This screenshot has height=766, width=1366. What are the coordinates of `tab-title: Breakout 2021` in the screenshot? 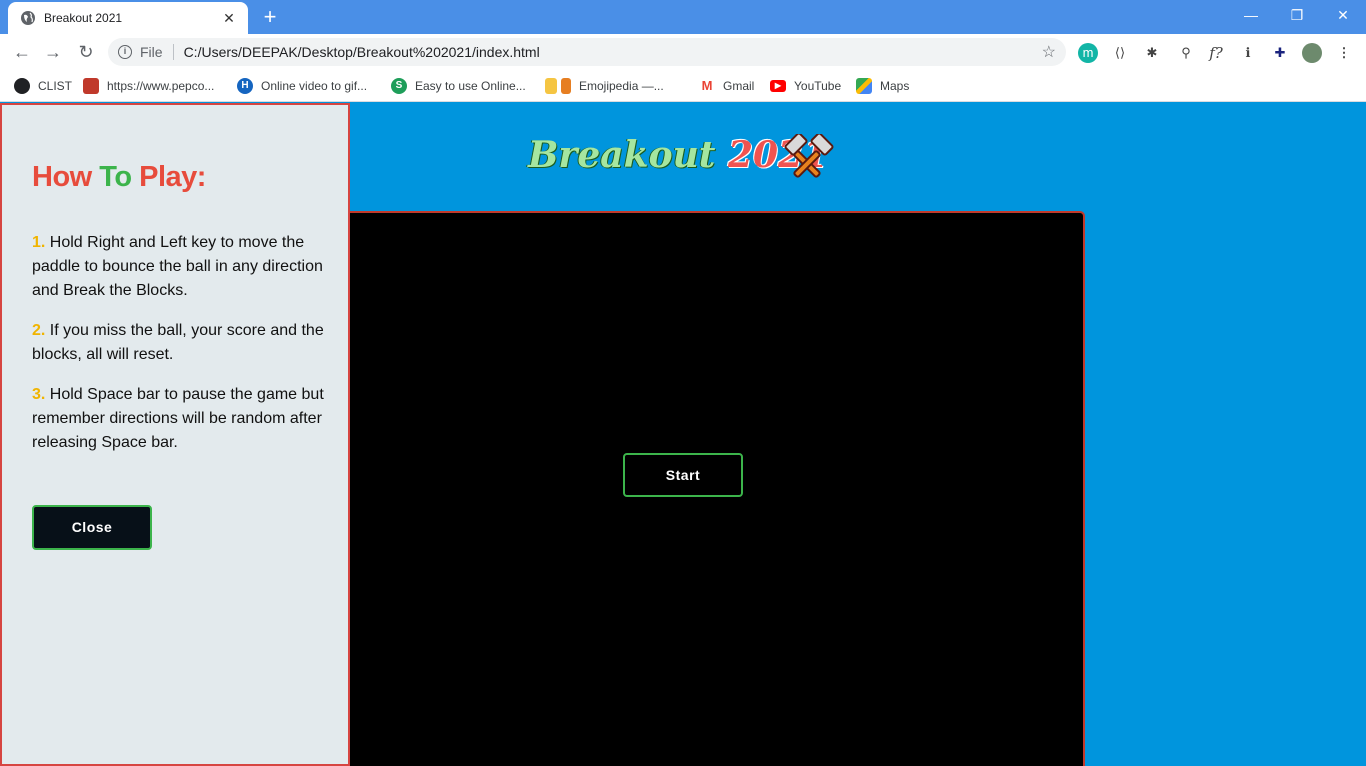 It's located at (83, 18).